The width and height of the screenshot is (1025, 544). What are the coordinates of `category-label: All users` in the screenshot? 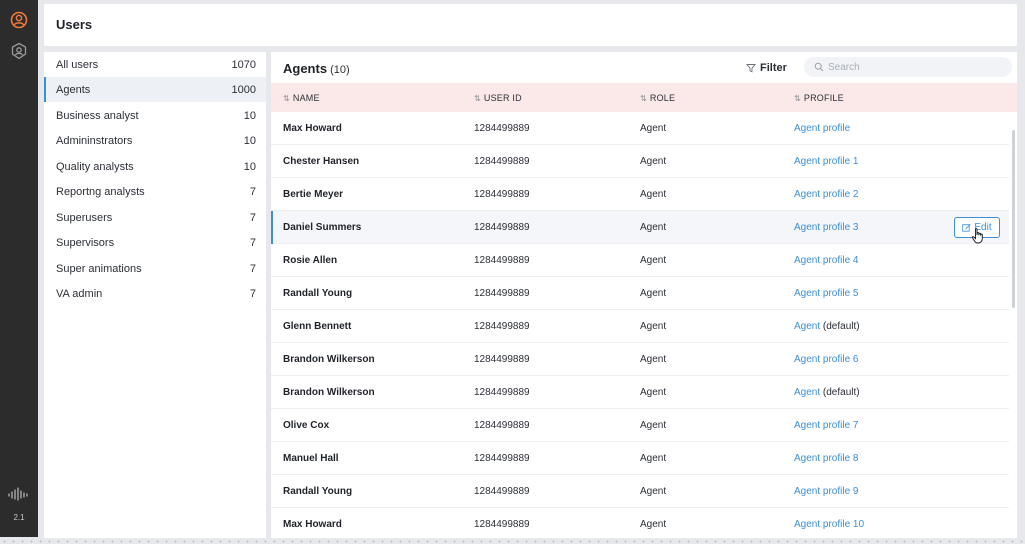 It's located at (77, 64).